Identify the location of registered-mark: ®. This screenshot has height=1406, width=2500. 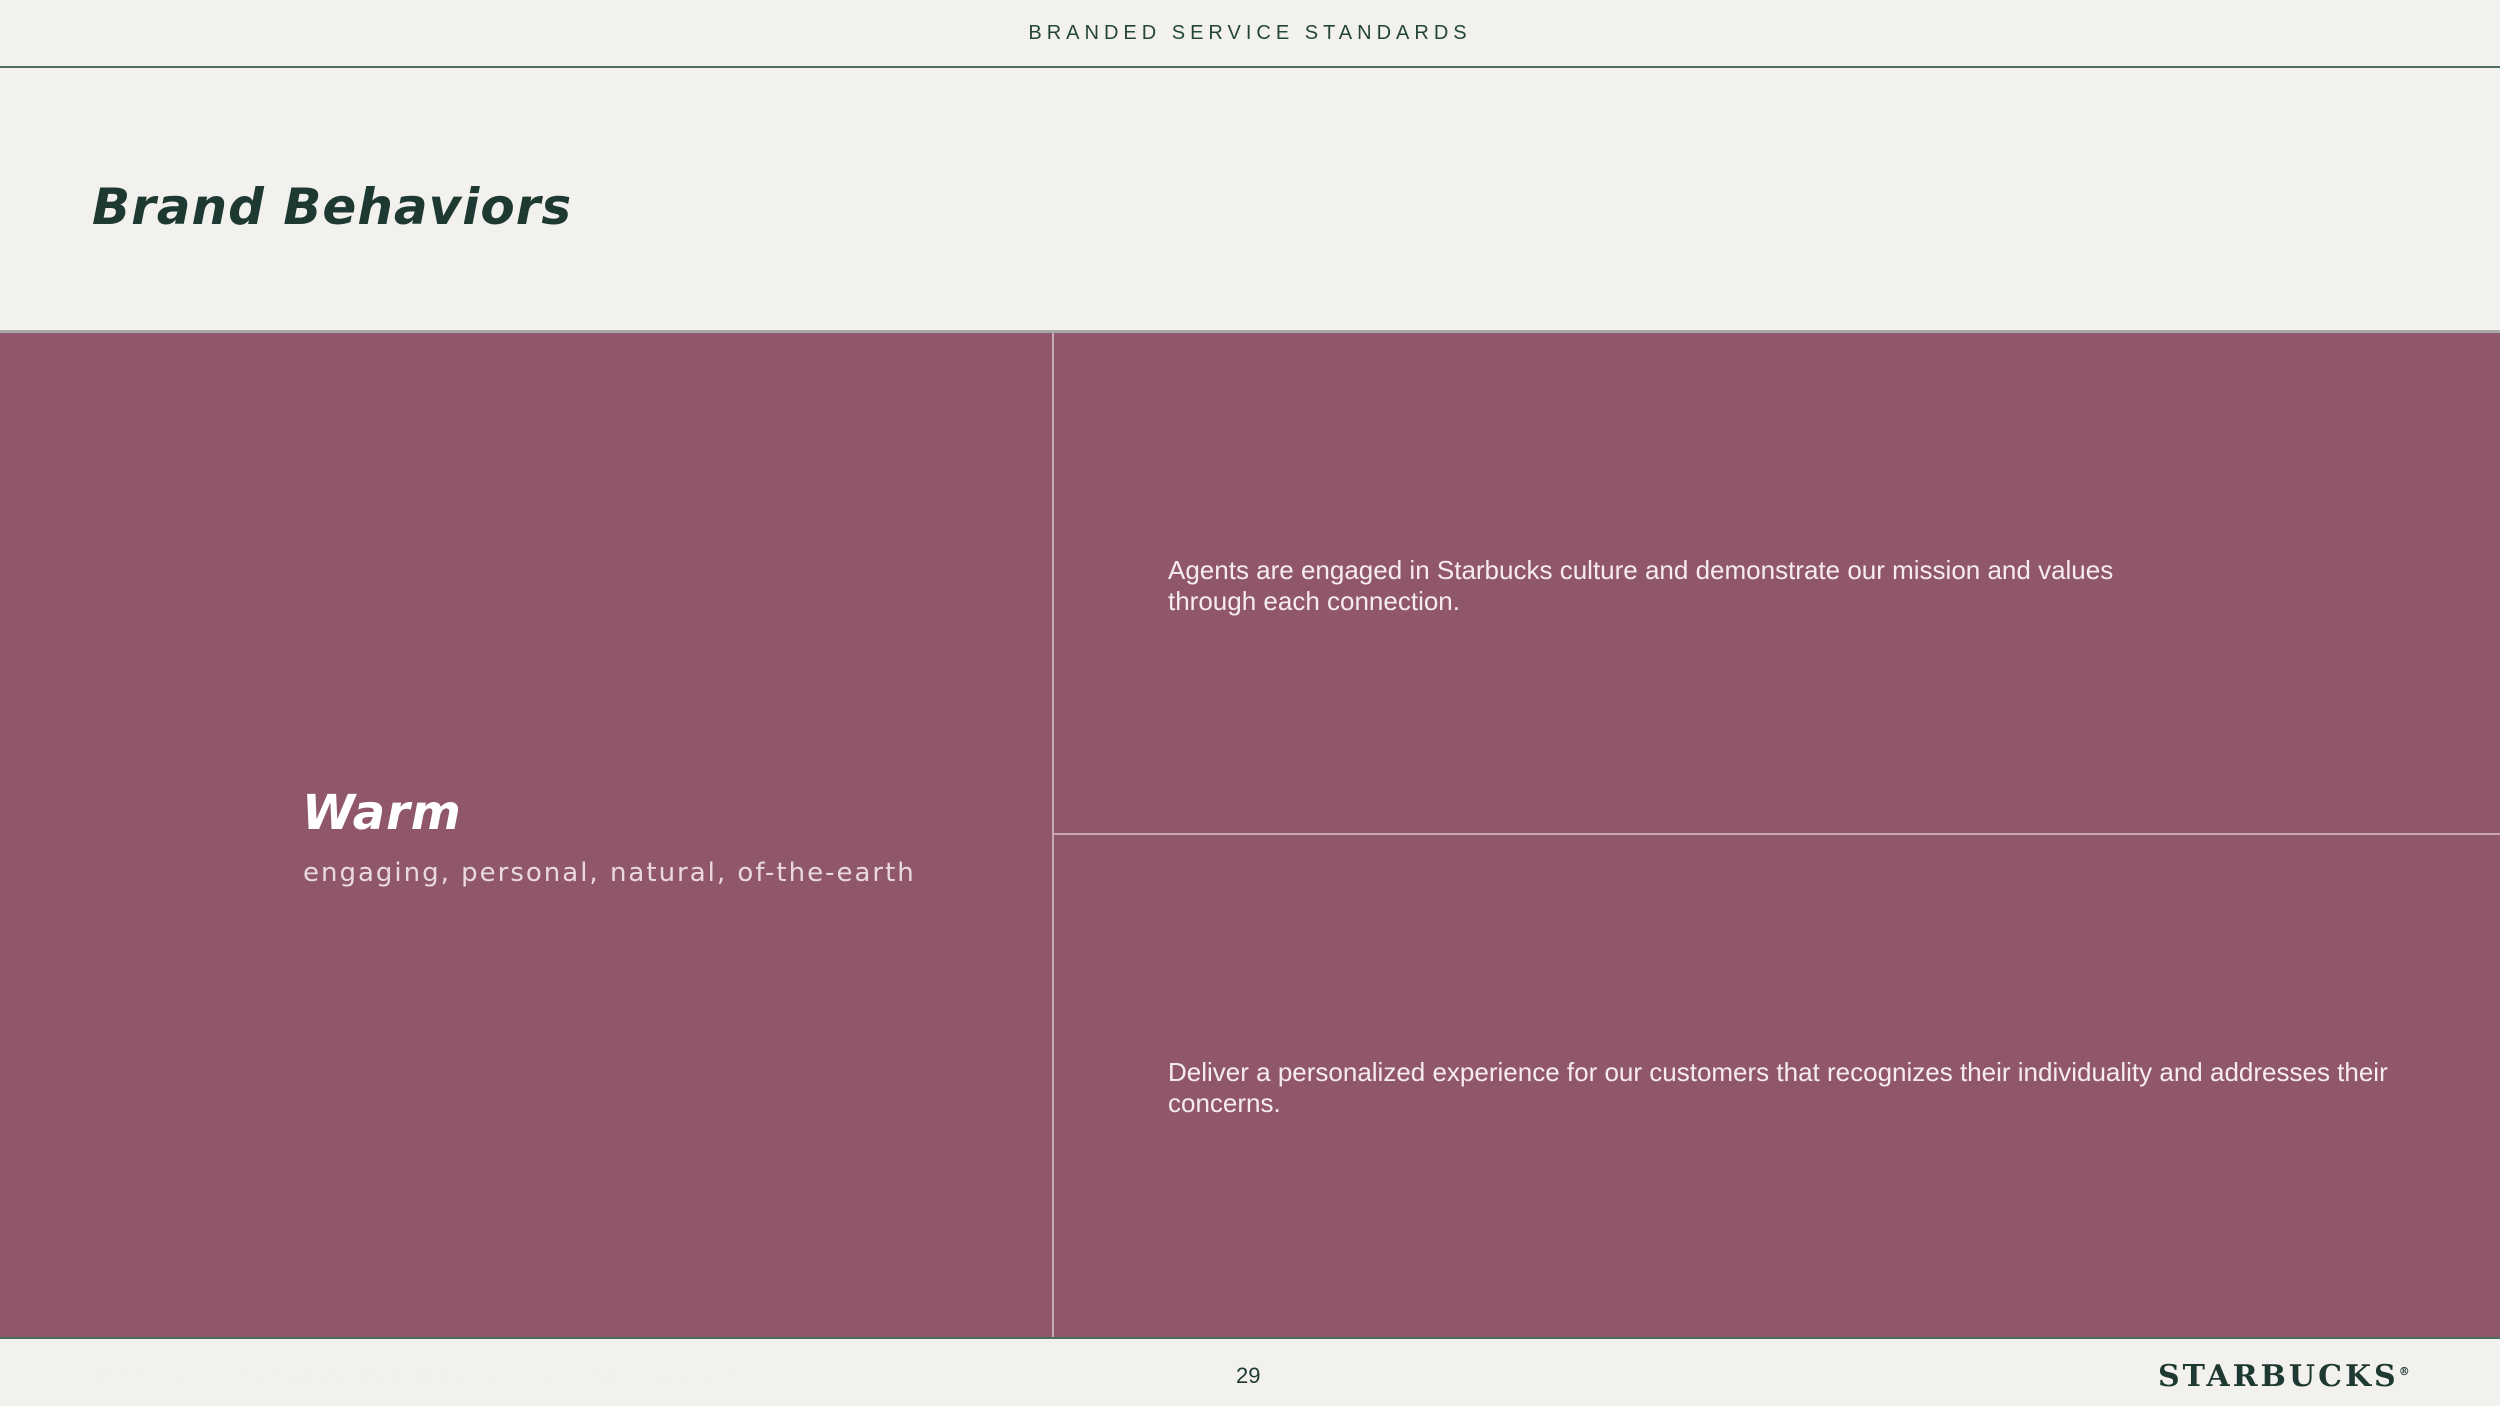
(2404, 1371).